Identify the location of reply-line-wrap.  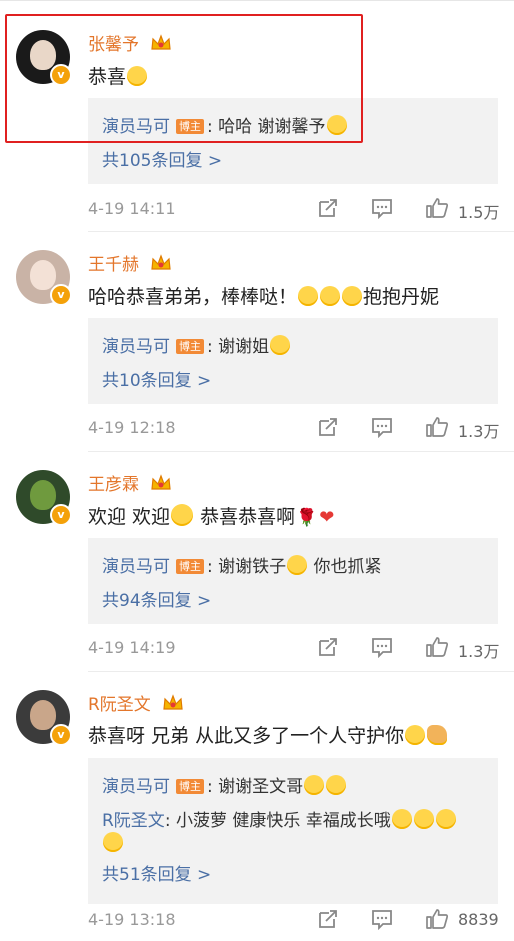
(113, 843).